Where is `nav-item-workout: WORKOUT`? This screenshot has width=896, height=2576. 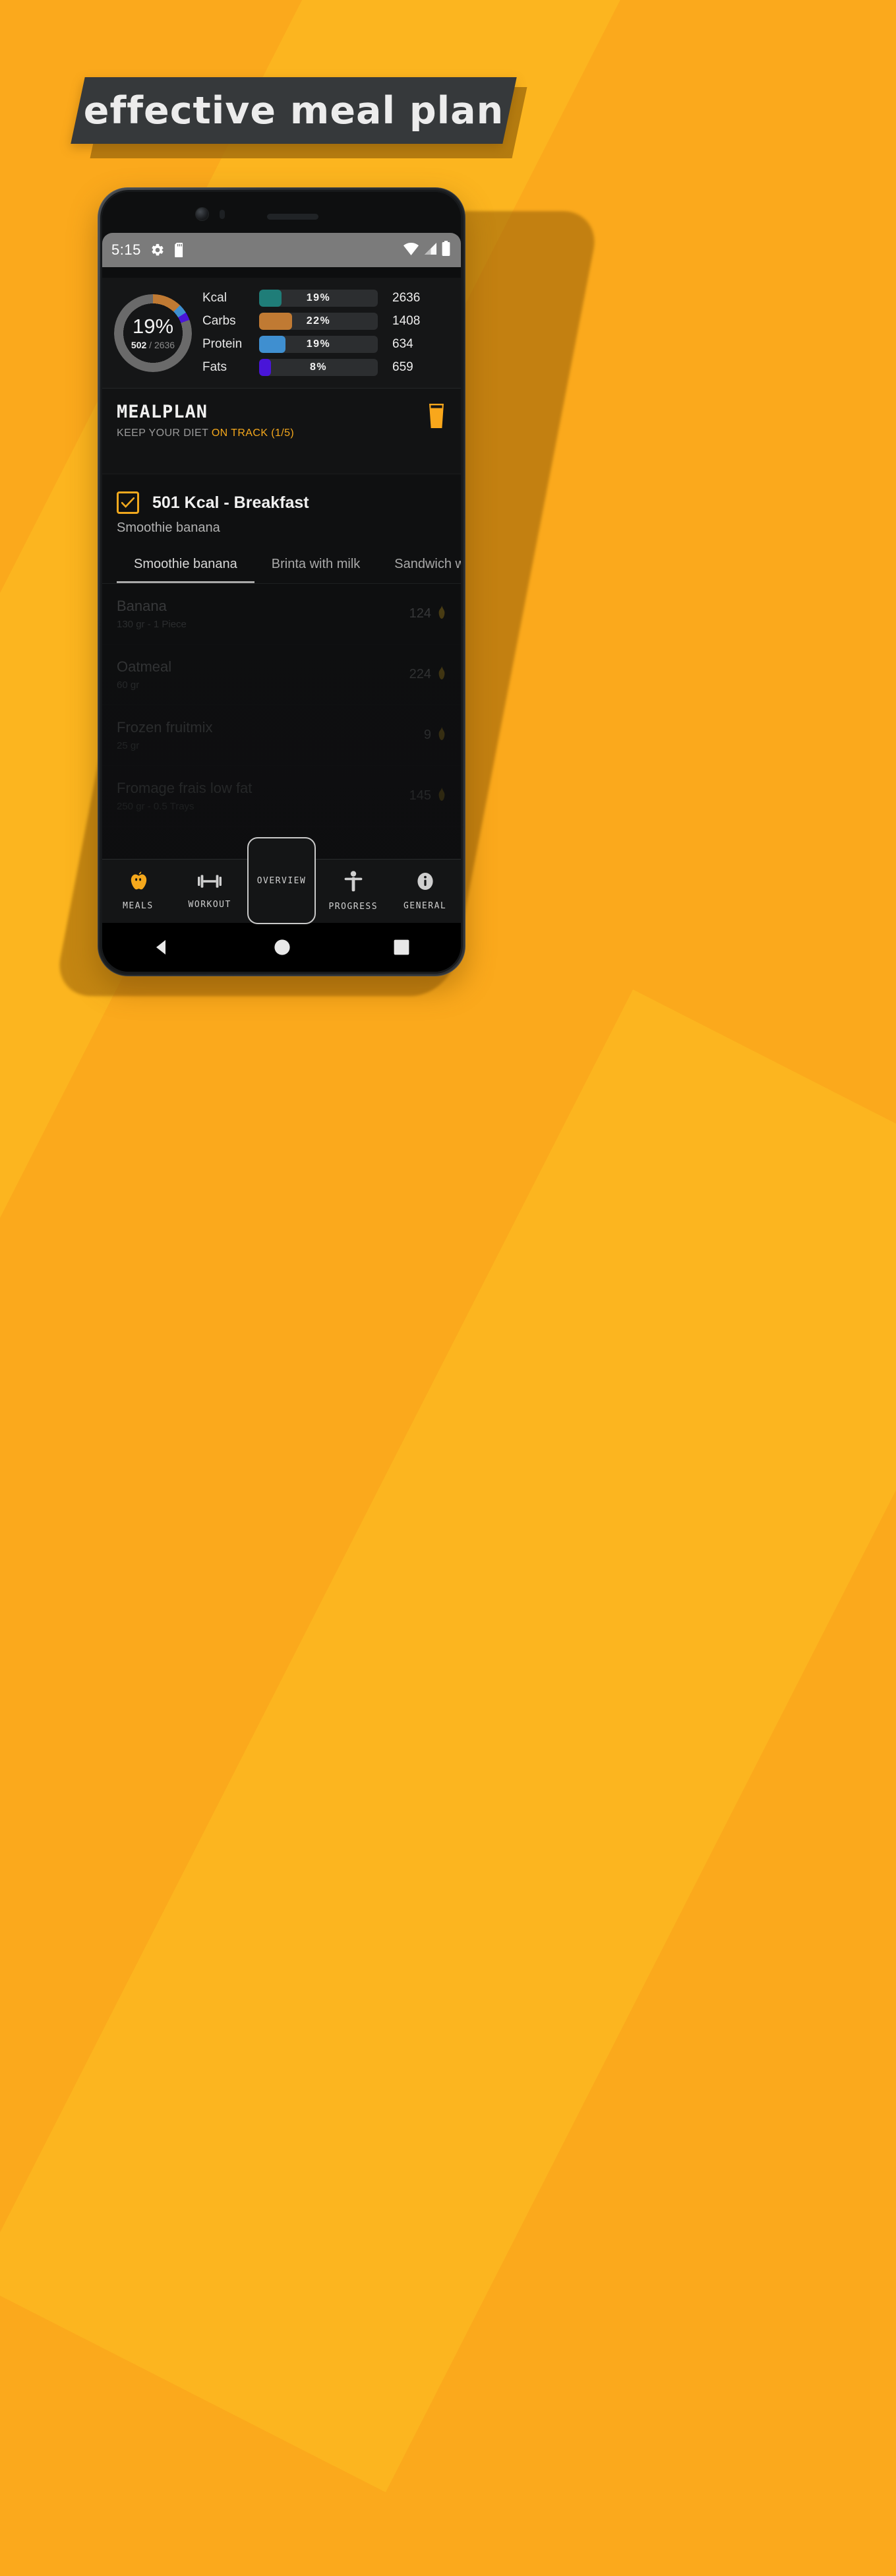 nav-item-workout: WORKOUT is located at coordinates (210, 891).